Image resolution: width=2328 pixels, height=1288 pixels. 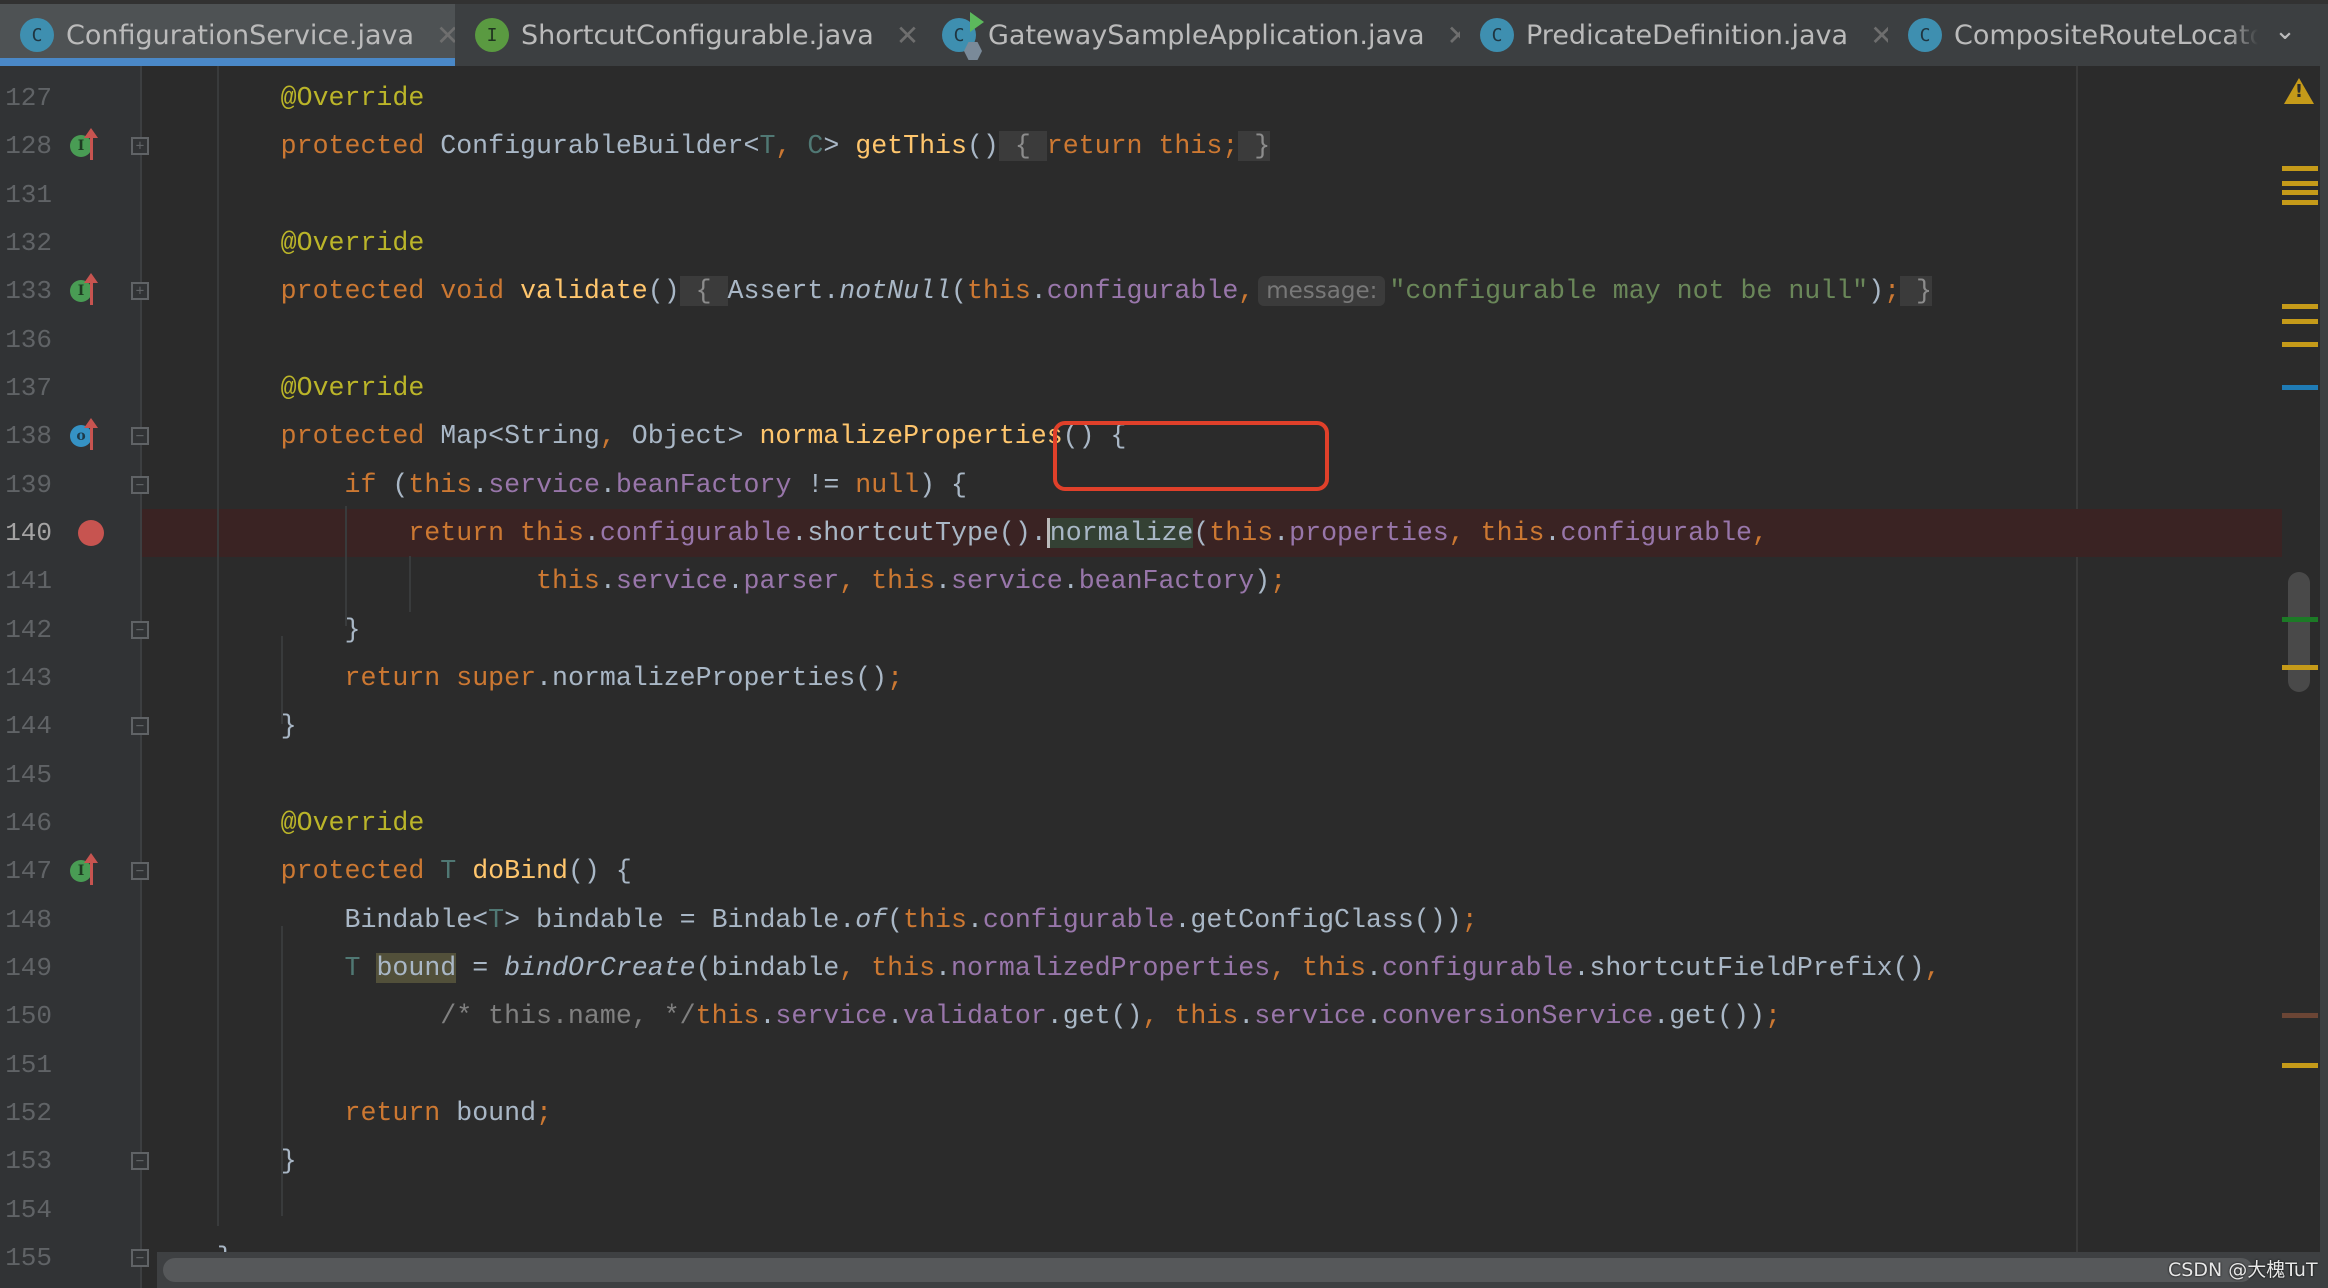 What do you see at coordinates (1876, 291) in the screenshot?
I see `code-token: )` at bounding box center [1876, 291].